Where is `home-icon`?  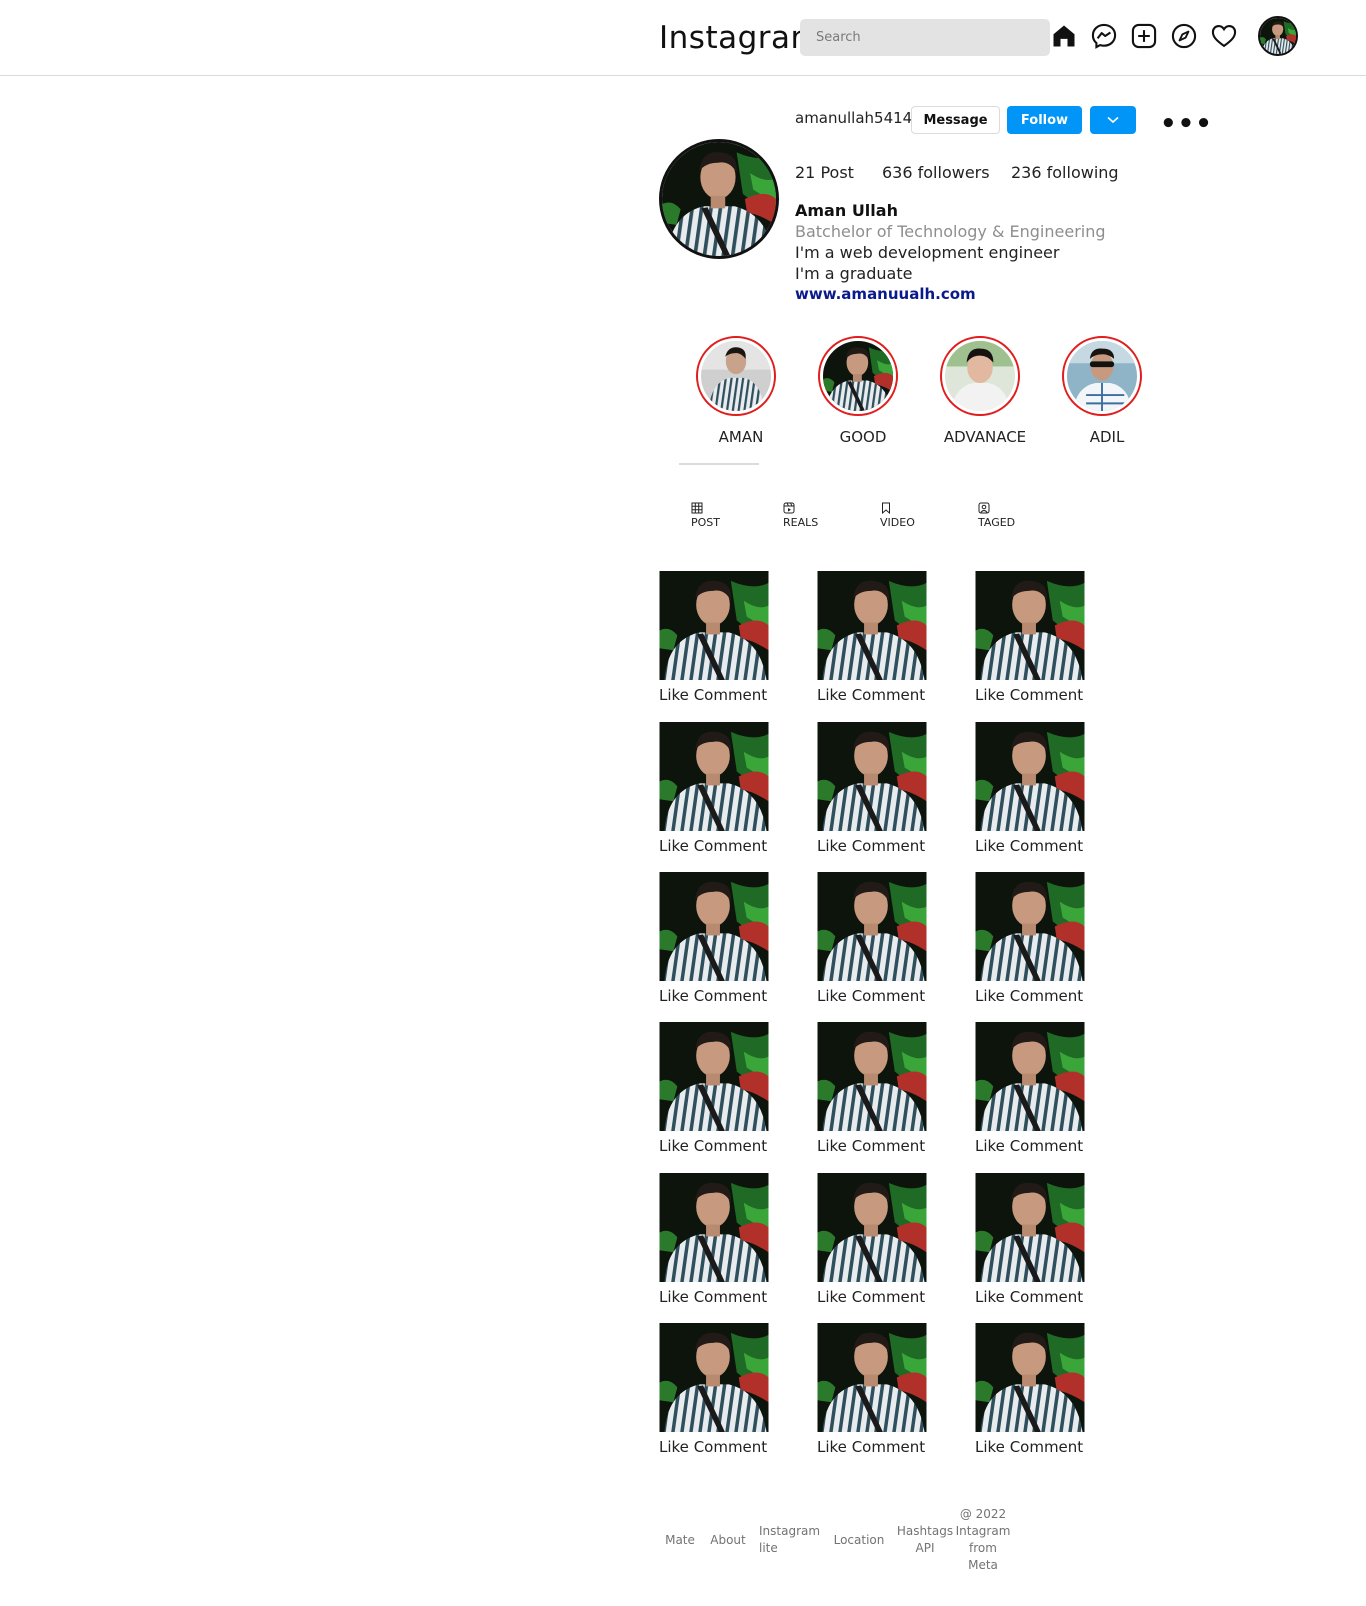 home-icon is located at coordinates (1064, 36).